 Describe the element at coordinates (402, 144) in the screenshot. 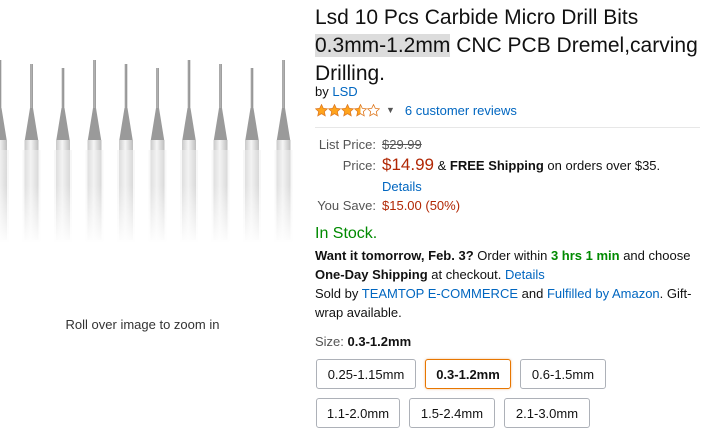

I see `list-price: $29.99` at that location.